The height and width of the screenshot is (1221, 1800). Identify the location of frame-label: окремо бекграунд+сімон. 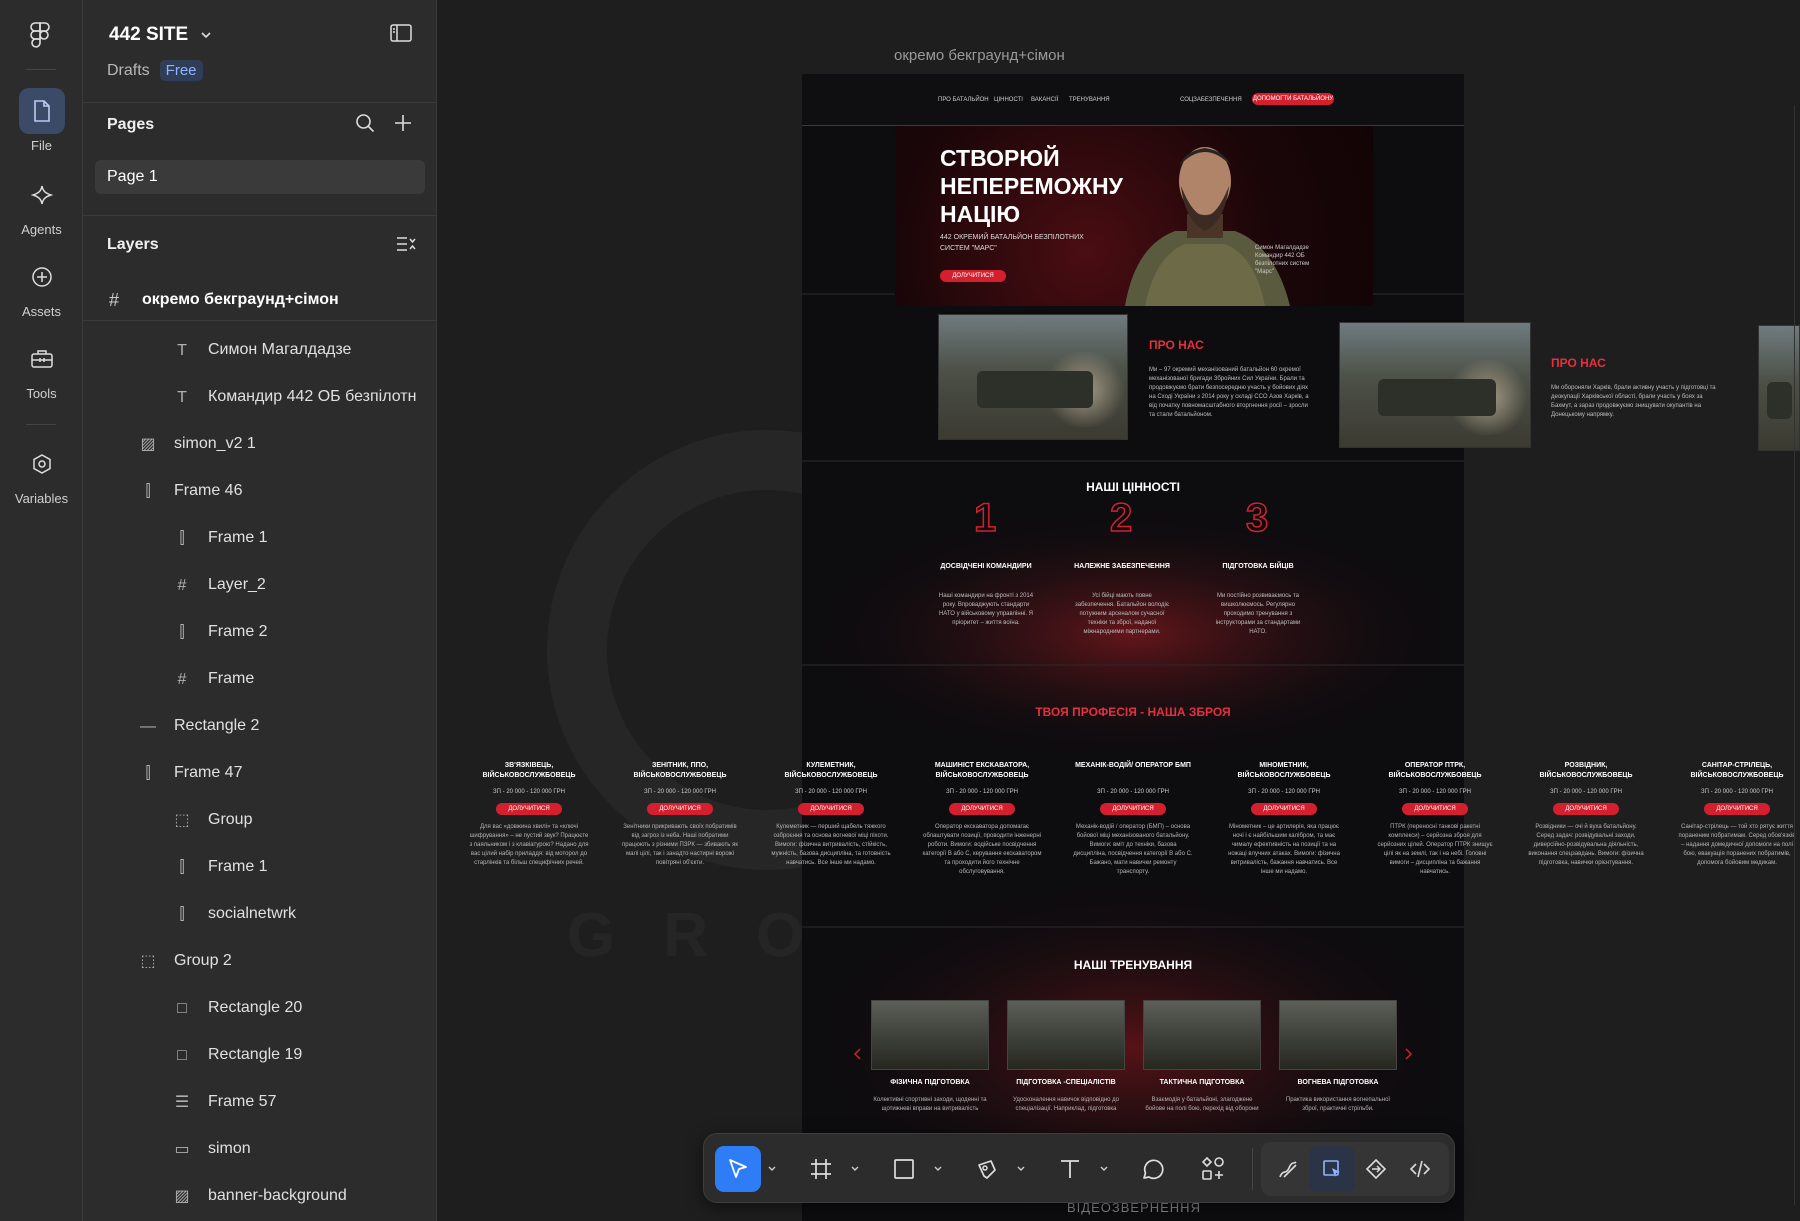
(979, 55).